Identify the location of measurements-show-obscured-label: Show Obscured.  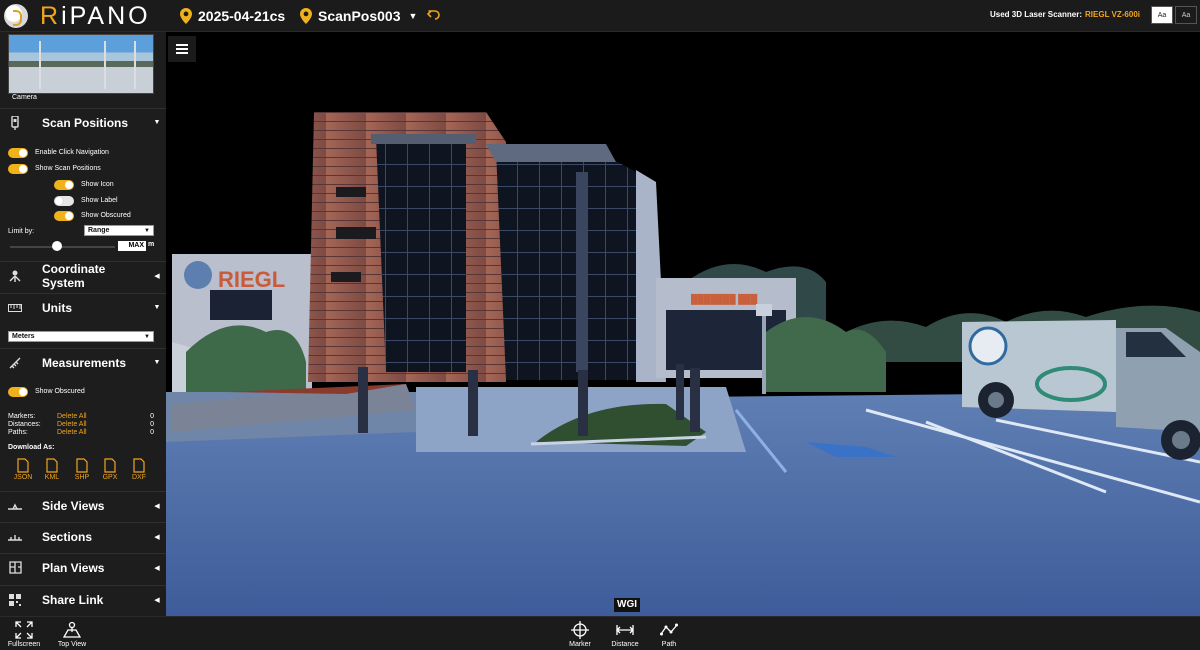
(60, 391).